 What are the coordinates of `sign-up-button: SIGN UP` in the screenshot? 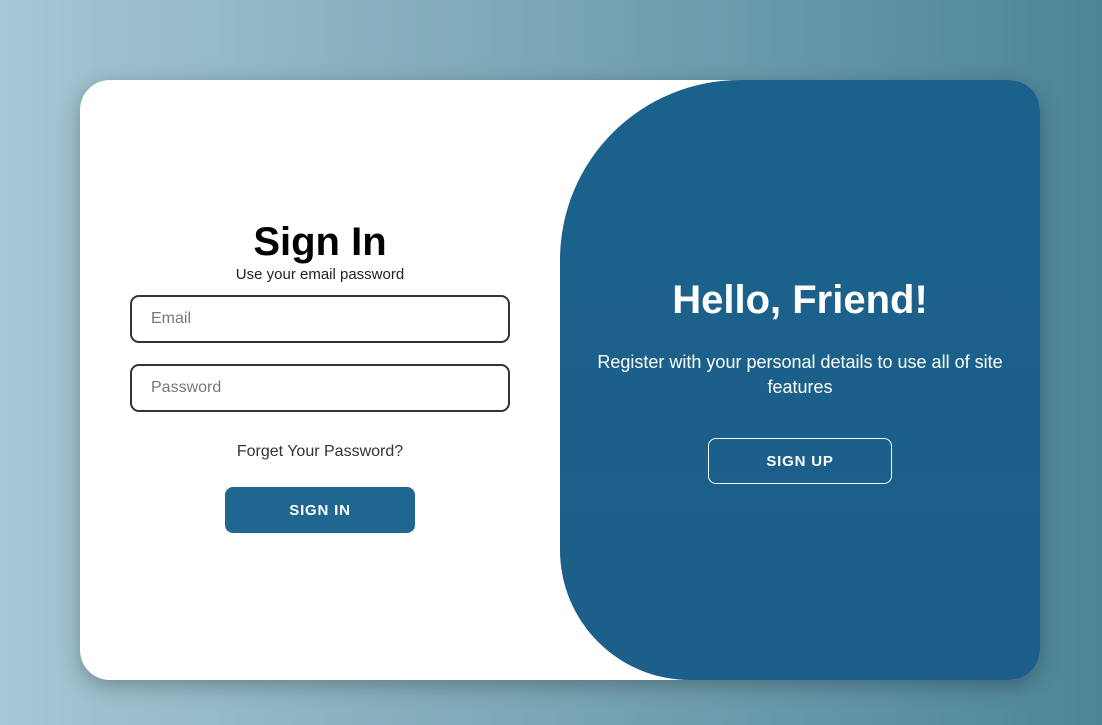 It's located at (800, 461).